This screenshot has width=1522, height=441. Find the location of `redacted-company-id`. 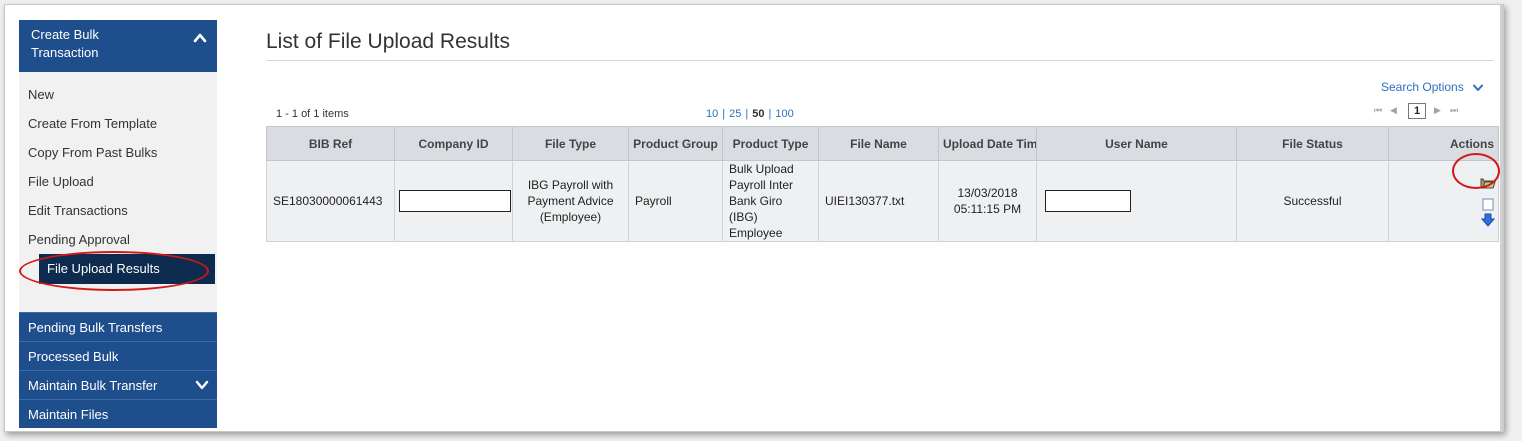

redacted-company-id is located at coordinates (455, 201).